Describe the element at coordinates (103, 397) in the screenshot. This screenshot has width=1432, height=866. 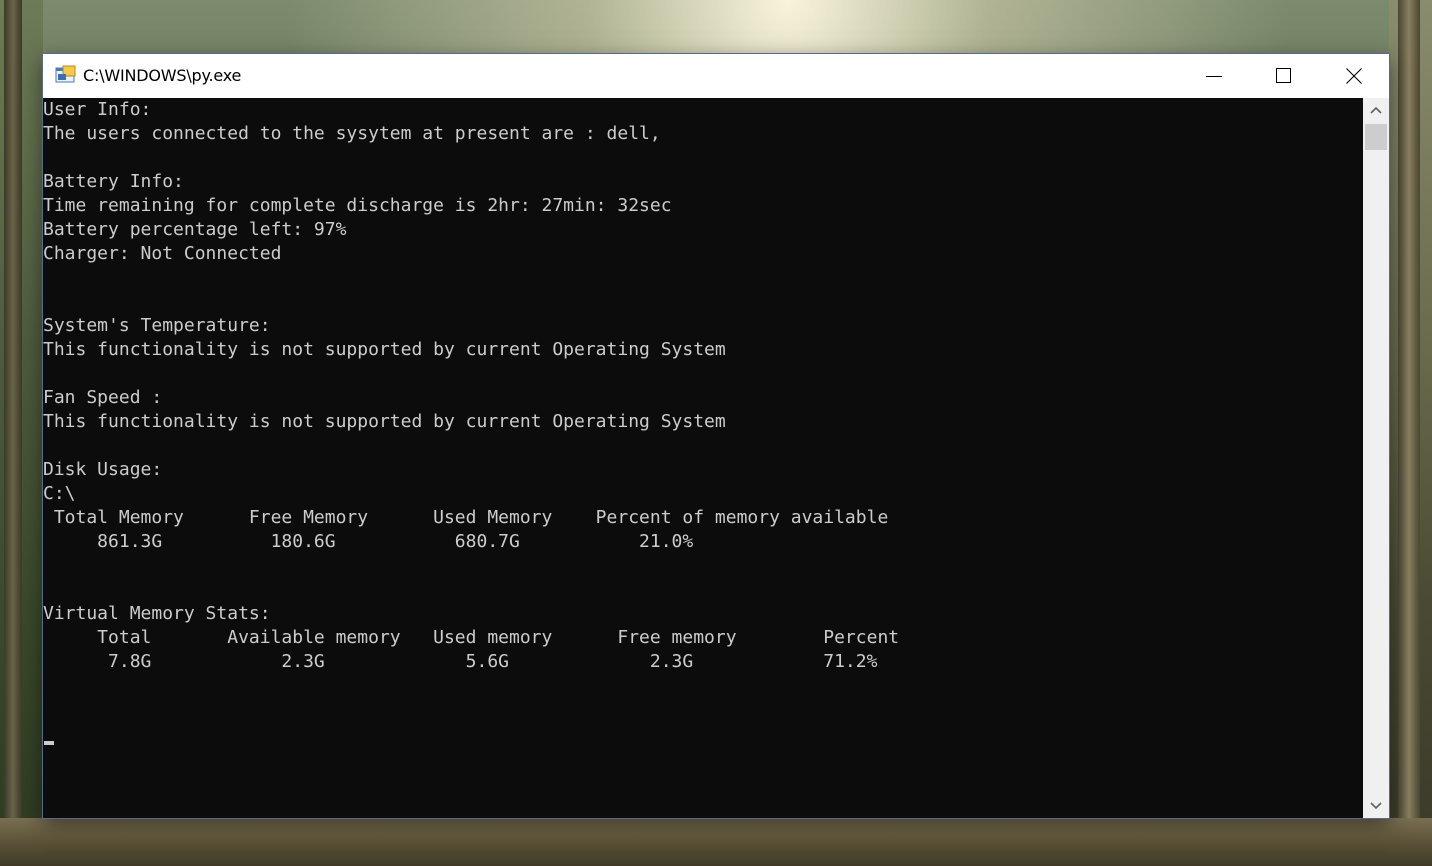
I see `console-line: Fan Speed :` at that location.